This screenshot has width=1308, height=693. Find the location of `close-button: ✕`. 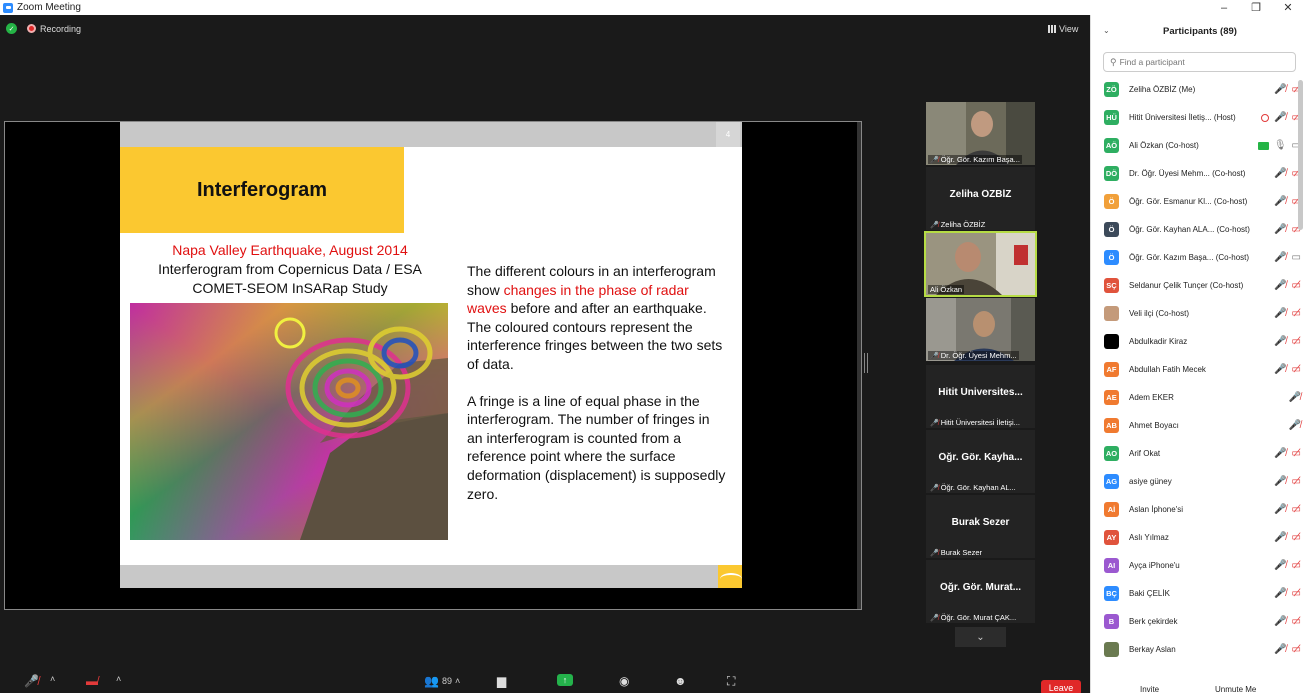

close-button: ✕ is located at coordinates (1288, 7).